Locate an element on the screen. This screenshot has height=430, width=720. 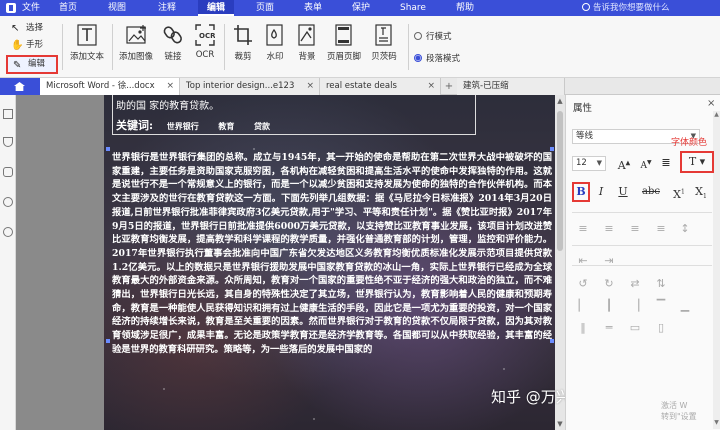
align-objects-bottom-icon: ▁ is located at coordinates (685, 306).